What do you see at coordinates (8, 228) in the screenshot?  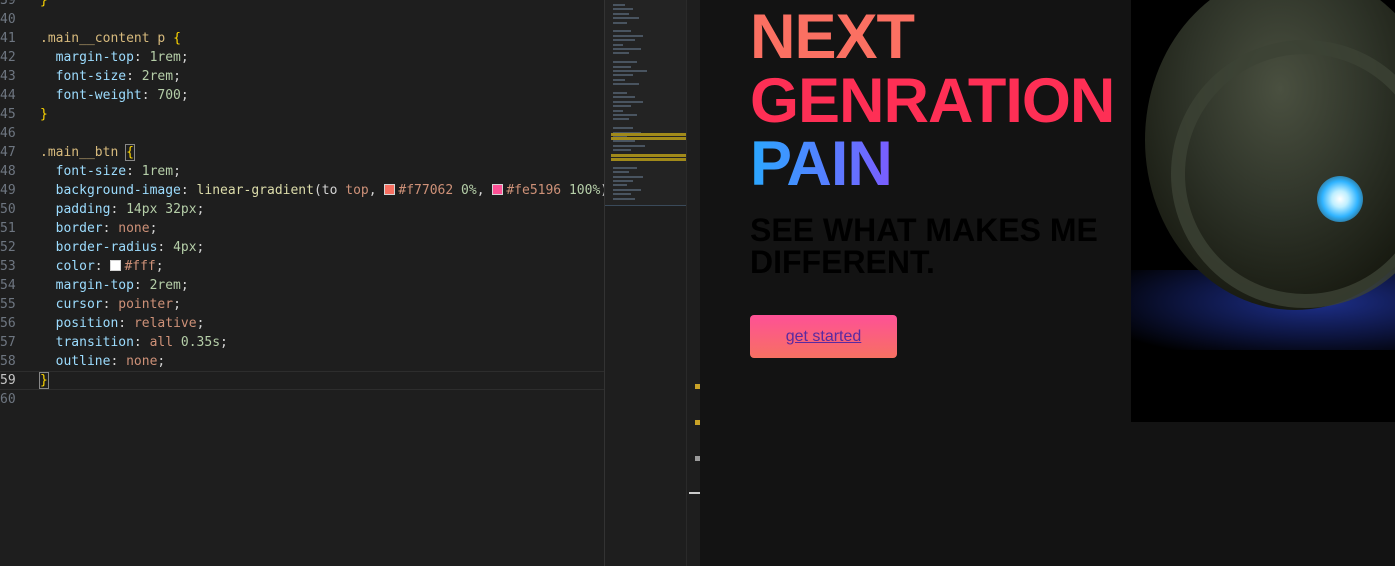 I see `line-number: 51` at bounding box center [8, 228].